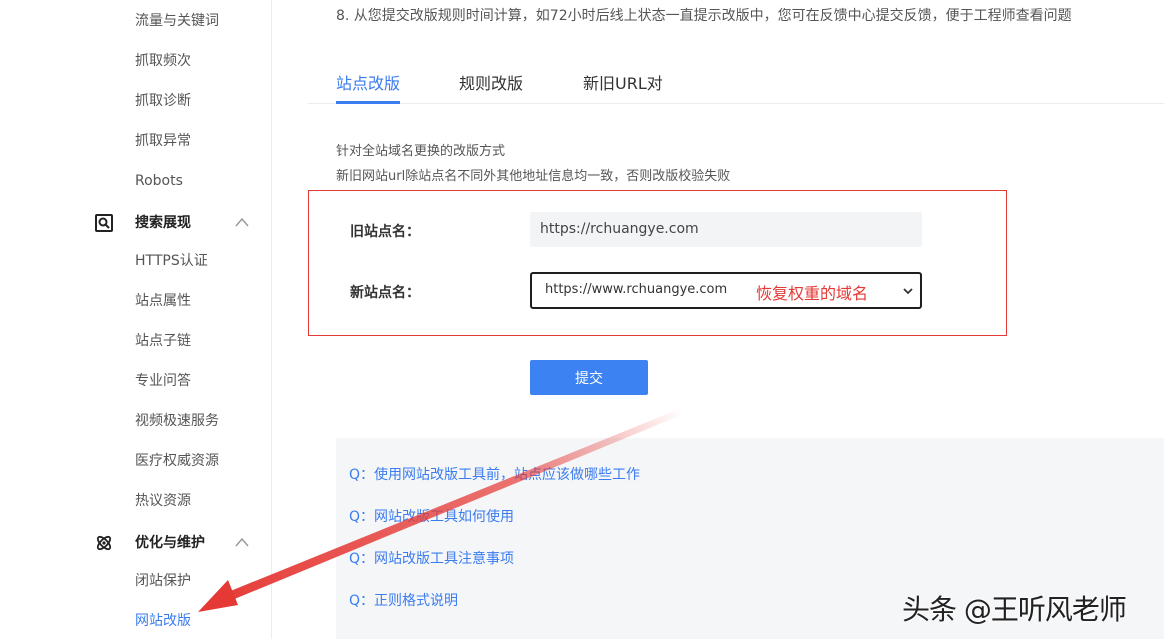 The height and width of the screenshot is (639, 1164). What do you see at coordinates (403, 600) in the screenshot?
I see `faq-link-regex-format: Q：正则格式说明` at bounding box center [403, 600].